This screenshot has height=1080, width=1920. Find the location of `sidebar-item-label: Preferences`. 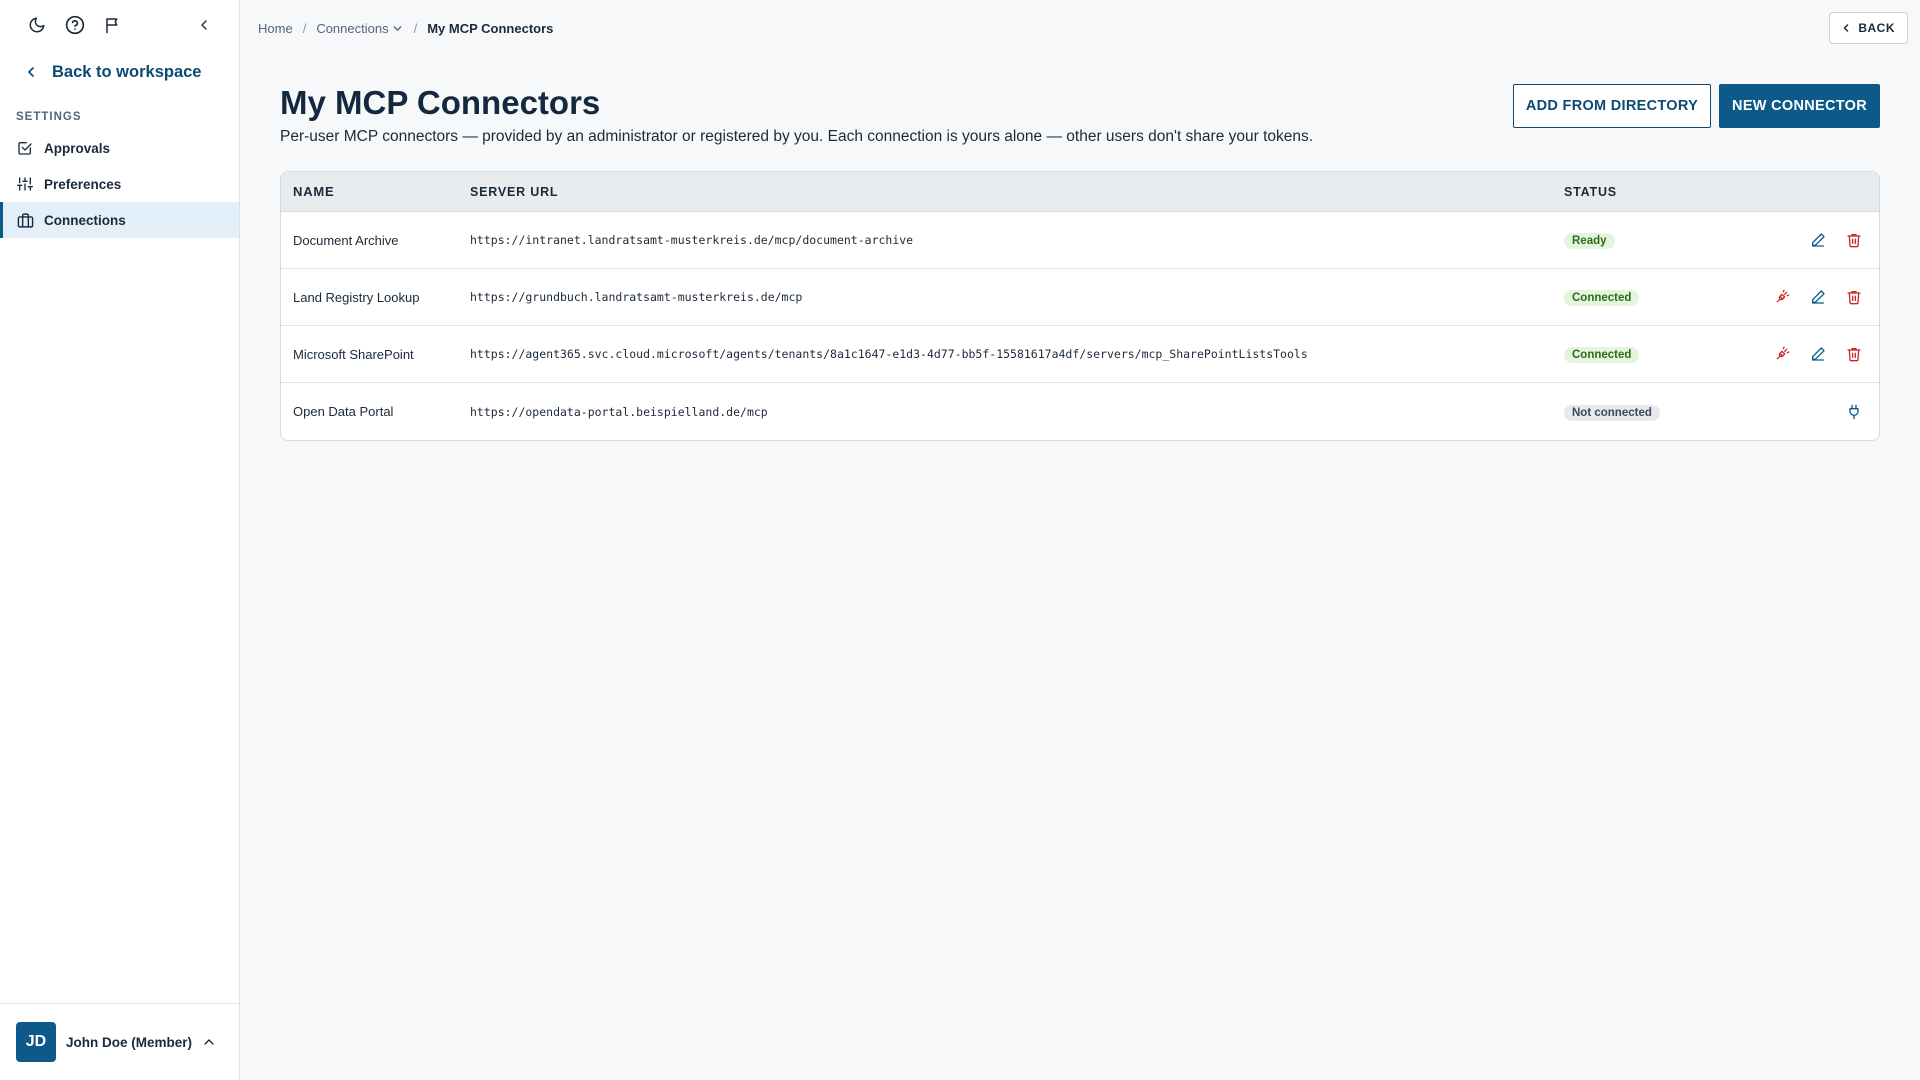

sidebar-item-label: Preferences is located at coordinates (83, 184).